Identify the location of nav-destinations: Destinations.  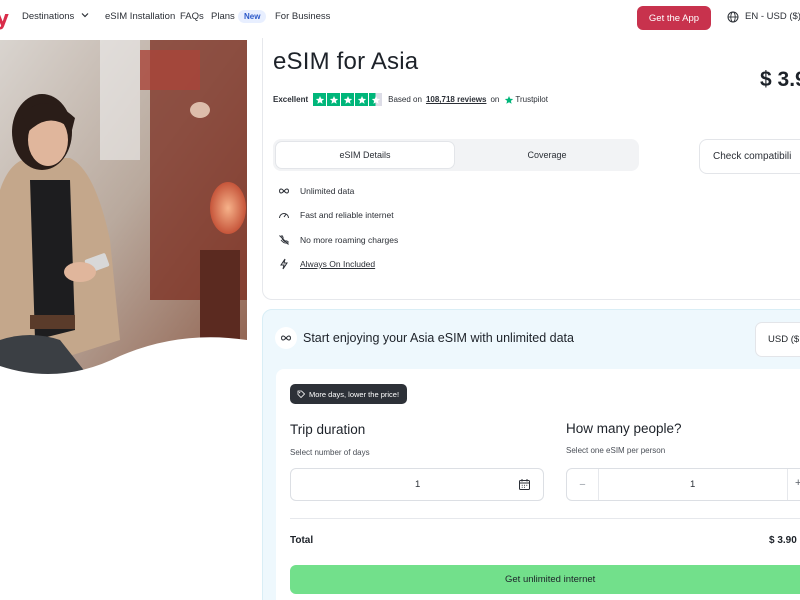
(48, 16).